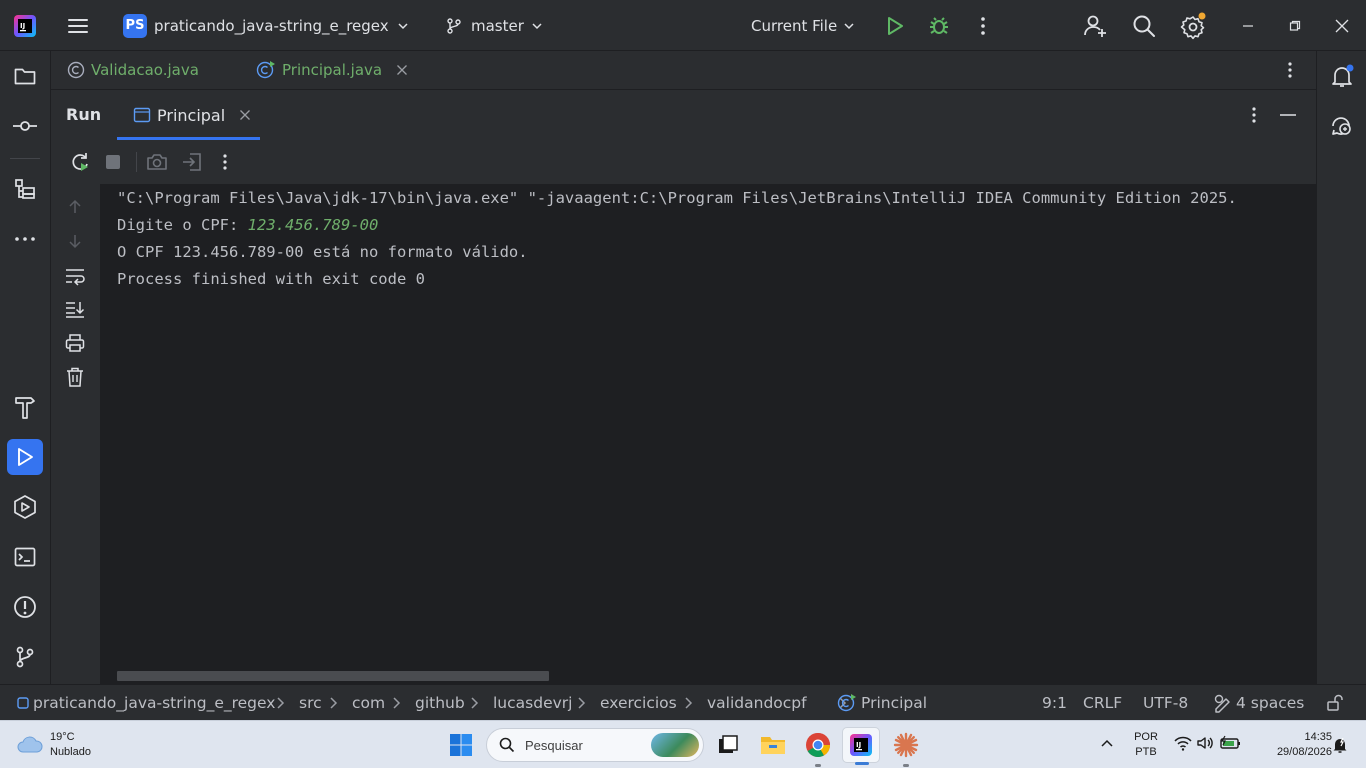 Image resolution: width=1366 pixels, height=768 pixels. I want to click on show-hidden-icons-button, so click(1107, 744).